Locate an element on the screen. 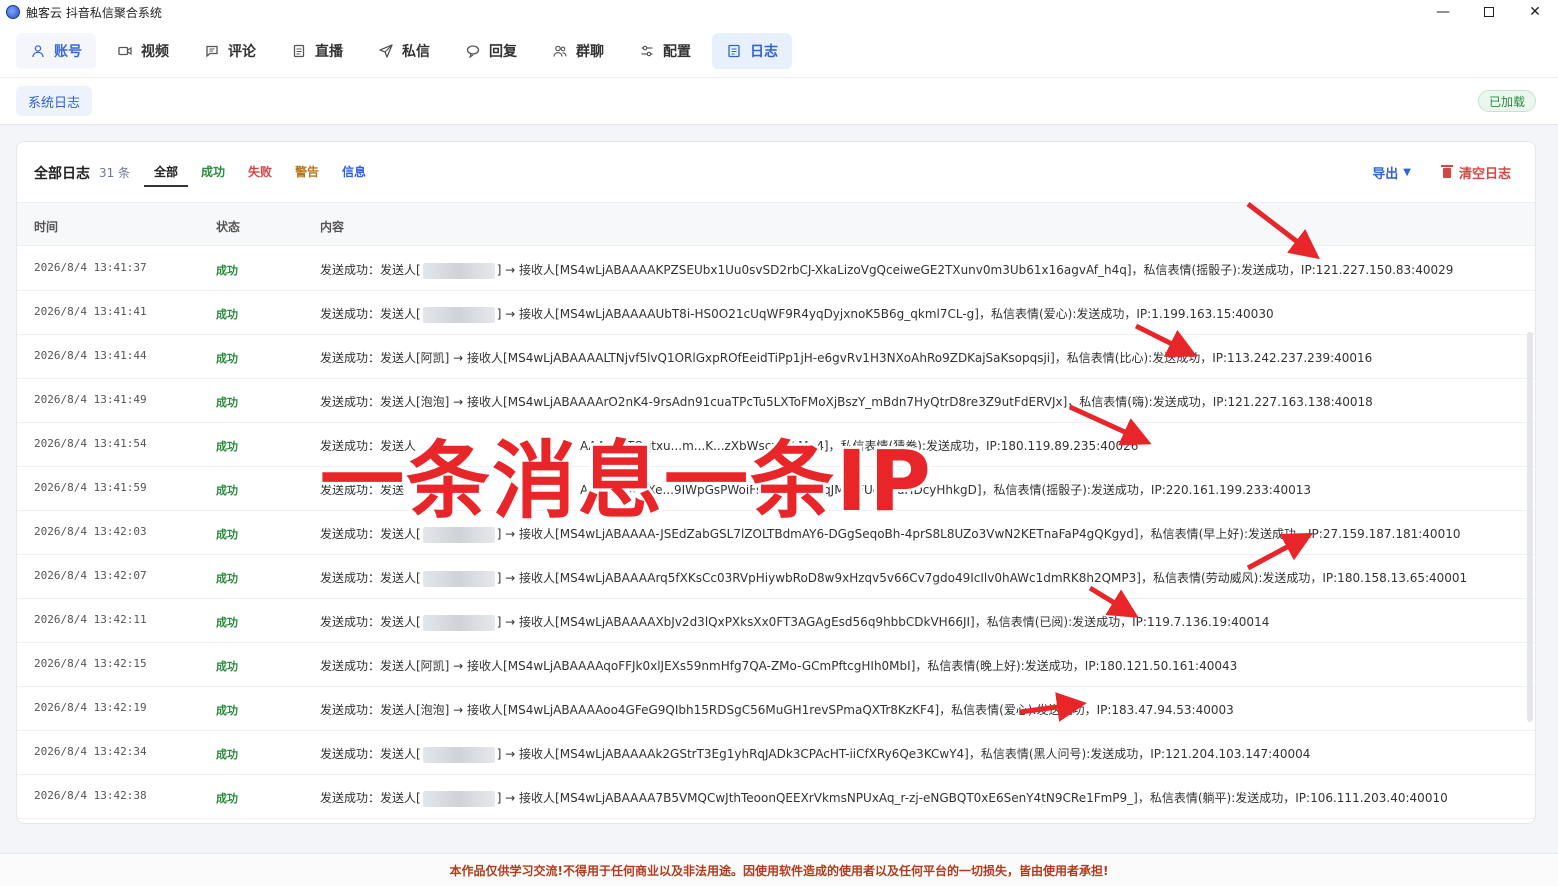 This screenshot has height=886, width=1558. reply-icon is located at coordinates (473, 51).